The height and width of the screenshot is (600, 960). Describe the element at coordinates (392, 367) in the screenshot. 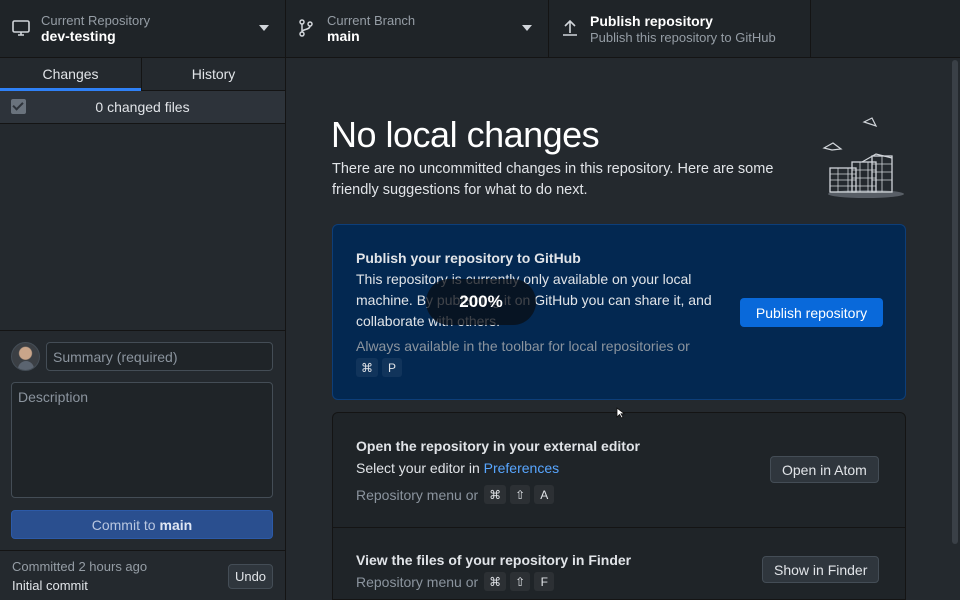

I see `p-key: P` at that location.